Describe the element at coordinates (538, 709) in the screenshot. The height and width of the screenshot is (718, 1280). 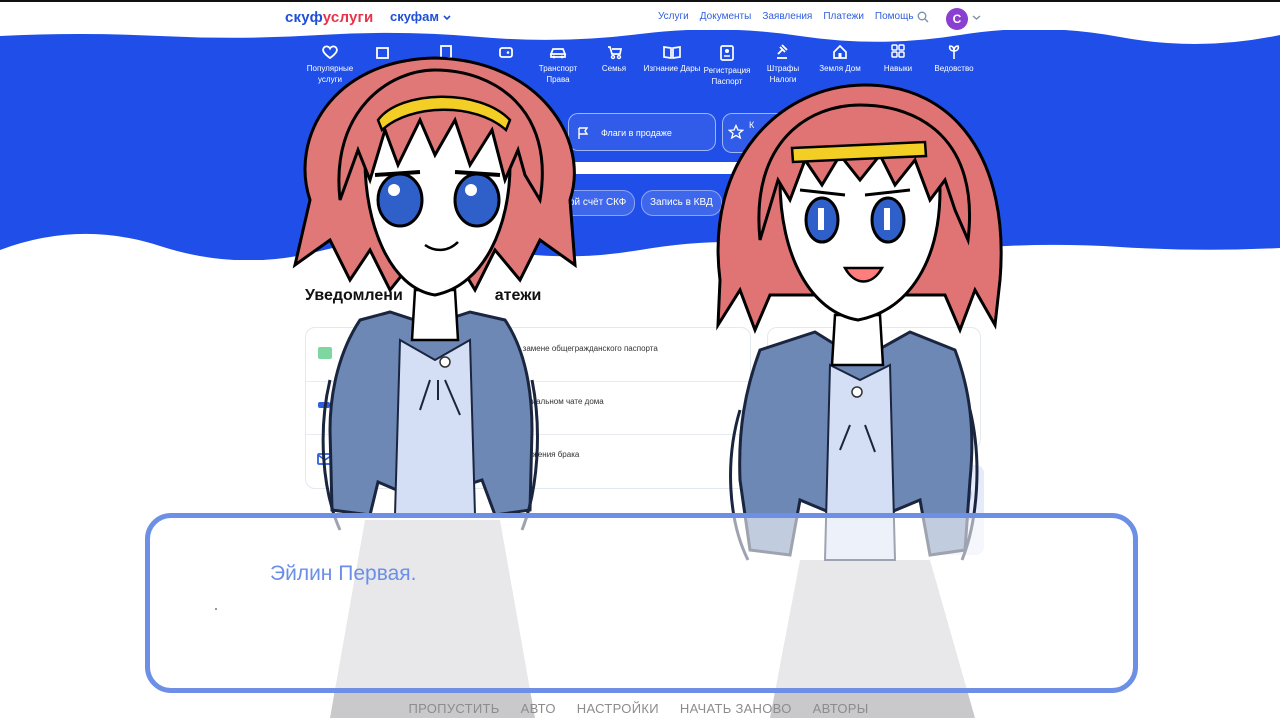
I see `auto-button: АВТО` at that location.